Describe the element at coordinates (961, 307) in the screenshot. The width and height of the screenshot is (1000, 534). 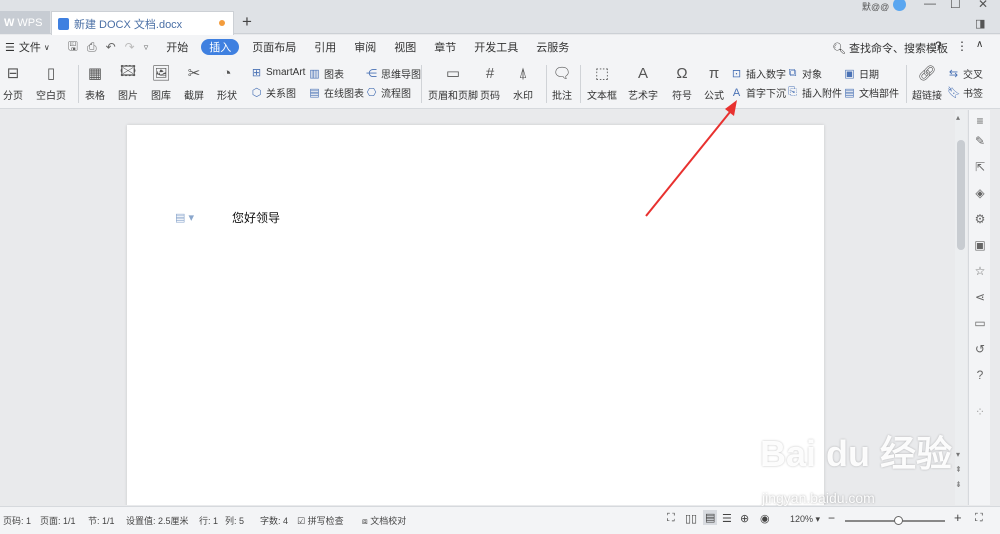
I see `vertical-scrollbar: ▴ ▾ ⇞ ⇟` at that location.